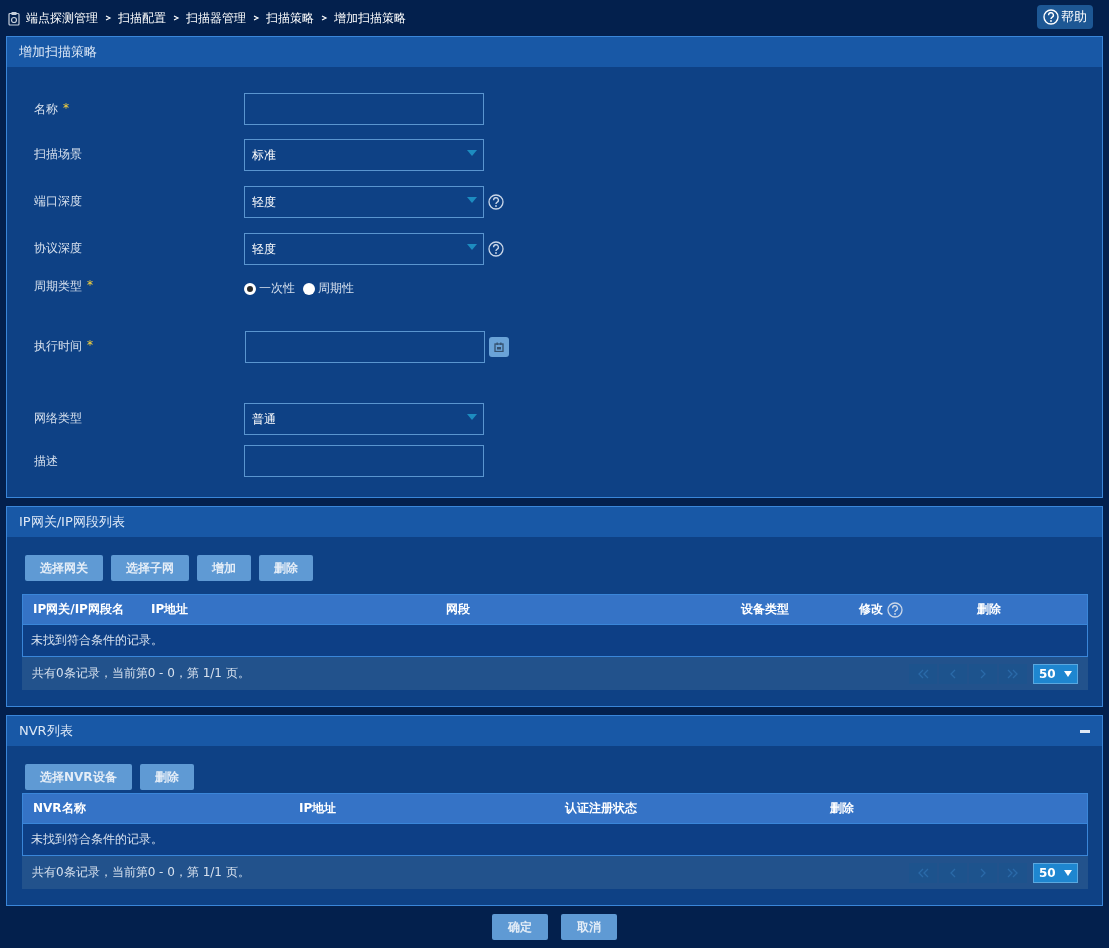 This screenshot has height=948, width=1109. Describe the element at coordinates (46, 109) in the screenshot. I see `field-label: 名称` at that location.